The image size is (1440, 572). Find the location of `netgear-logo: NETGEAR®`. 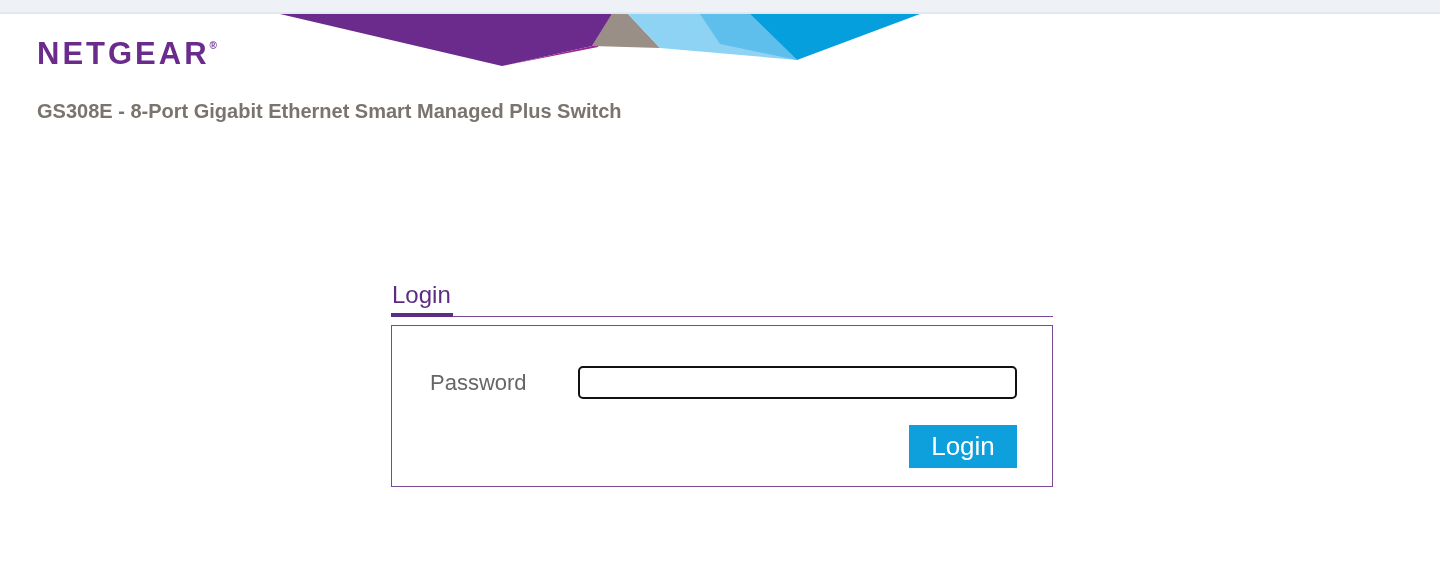

netgear-logo: NETGEAR® is located at coordinates (127, 54).